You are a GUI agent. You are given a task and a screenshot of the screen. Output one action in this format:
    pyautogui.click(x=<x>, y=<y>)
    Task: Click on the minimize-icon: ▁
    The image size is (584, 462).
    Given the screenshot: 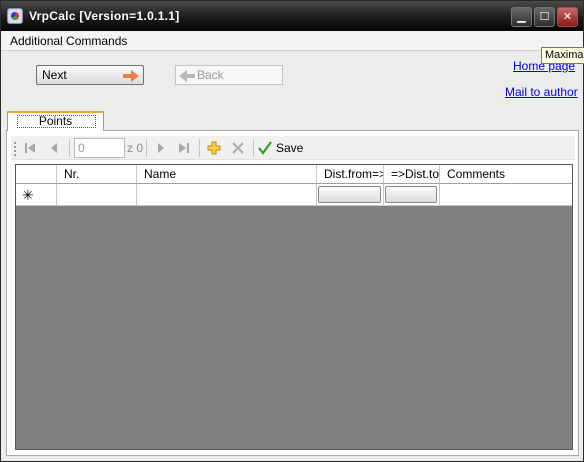 What is the action you would take?
    pyautogui.click(x=521, y=17)
    